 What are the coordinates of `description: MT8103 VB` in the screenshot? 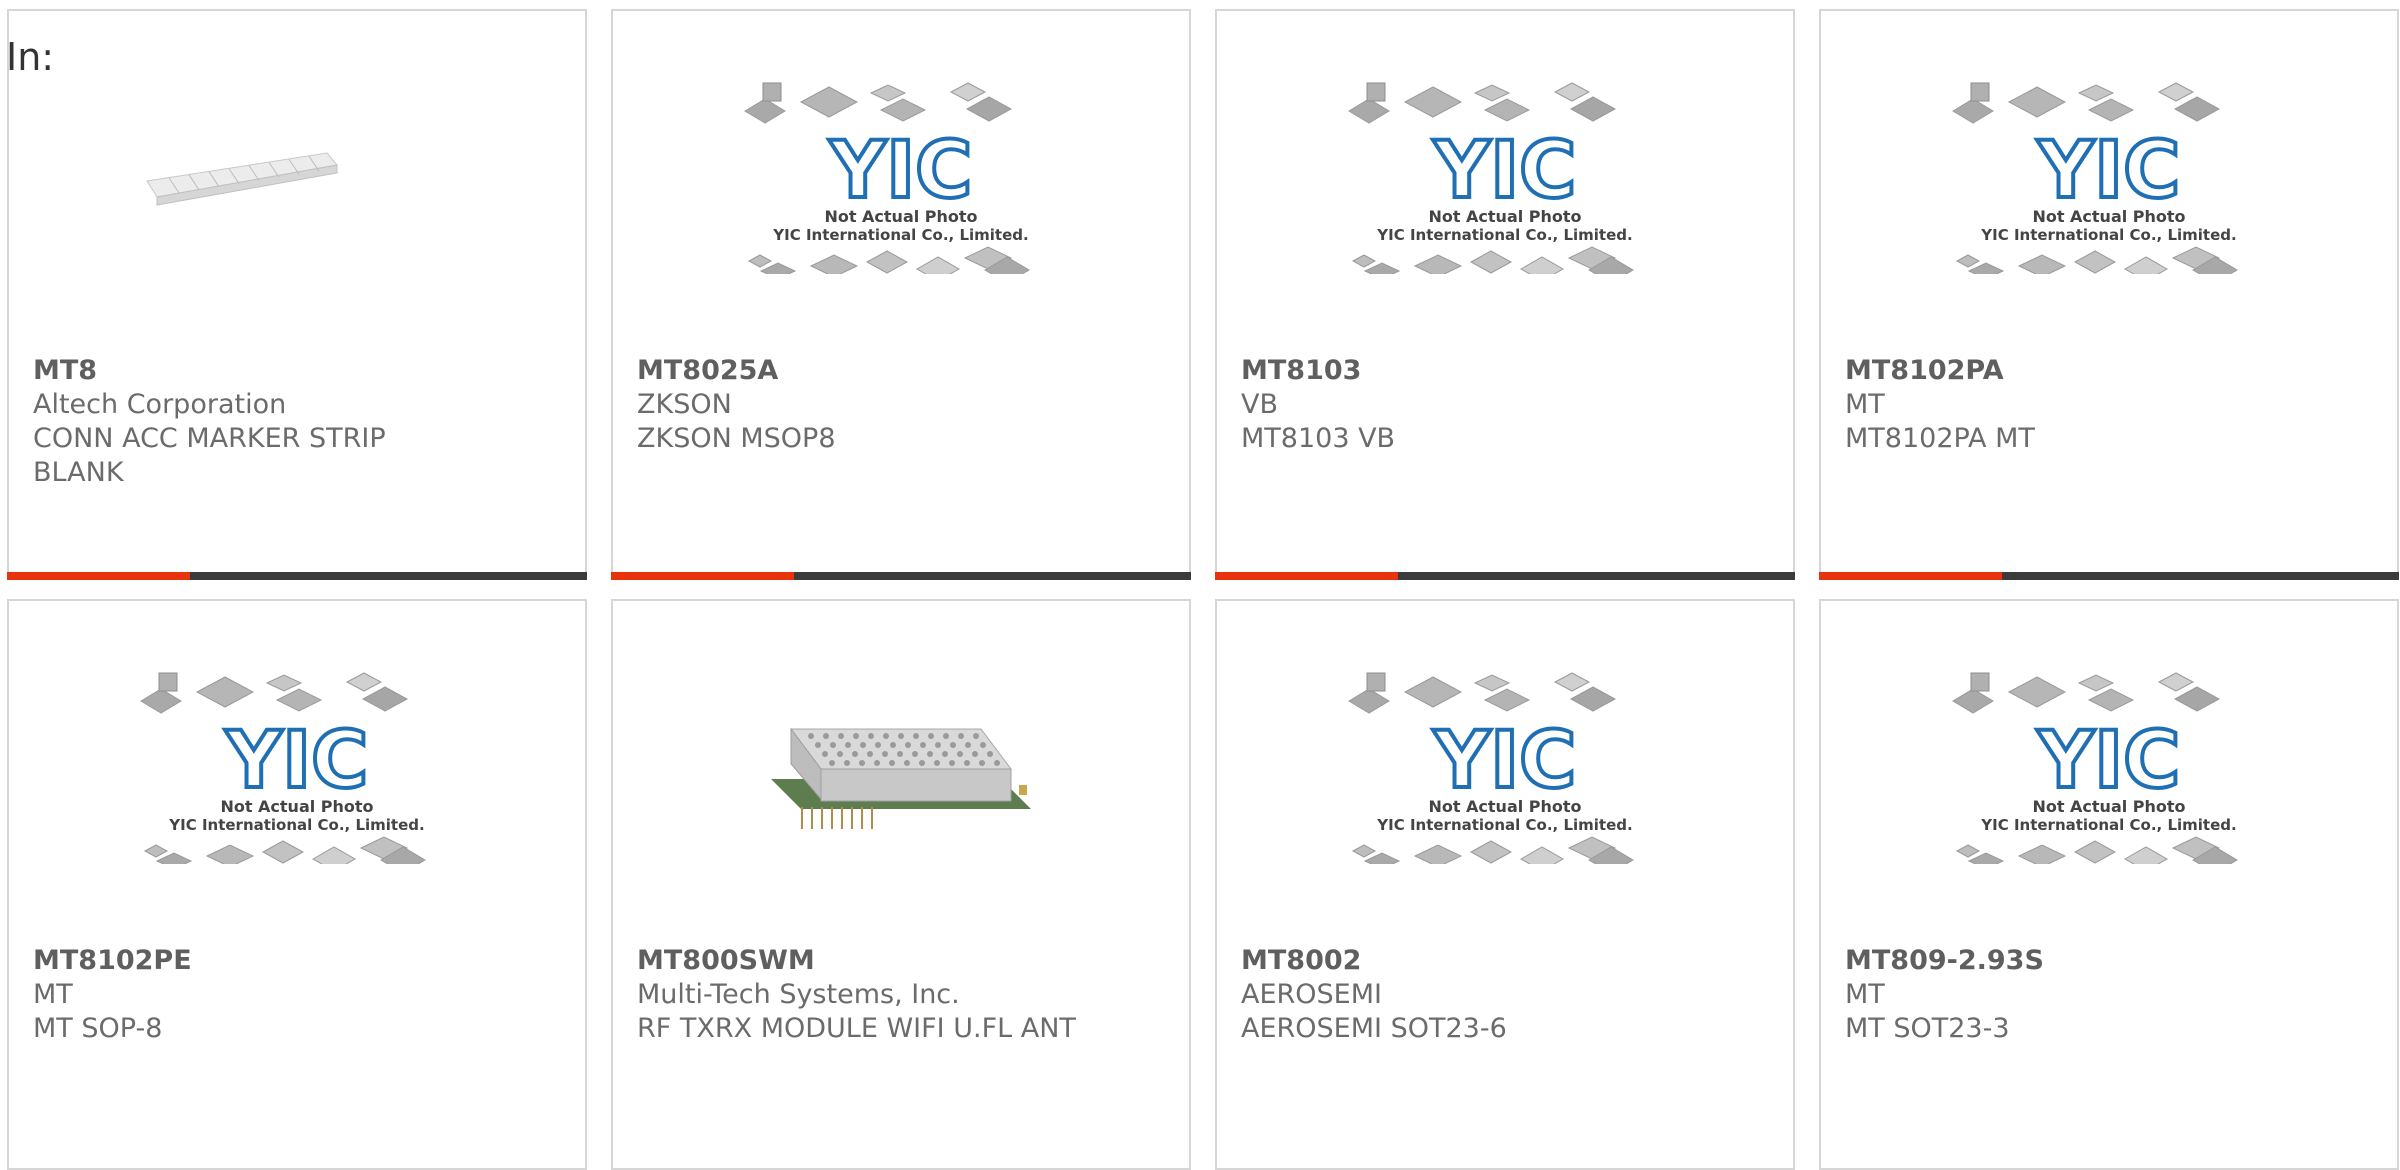 It's located at (1318, 438).